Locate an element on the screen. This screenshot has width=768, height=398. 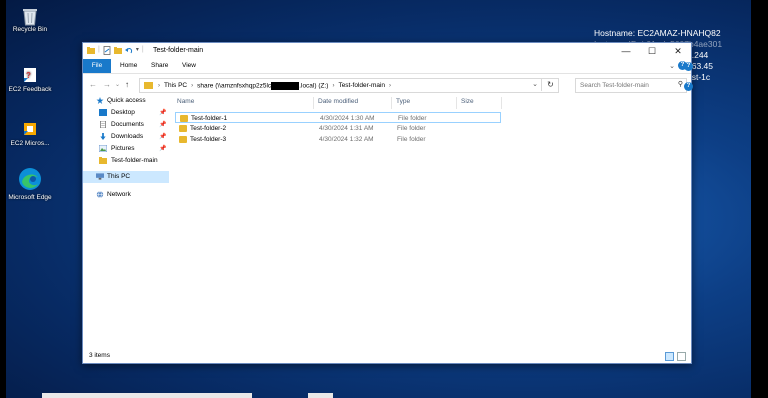
large-icons-view-icon is located at coordinates (681, 356).